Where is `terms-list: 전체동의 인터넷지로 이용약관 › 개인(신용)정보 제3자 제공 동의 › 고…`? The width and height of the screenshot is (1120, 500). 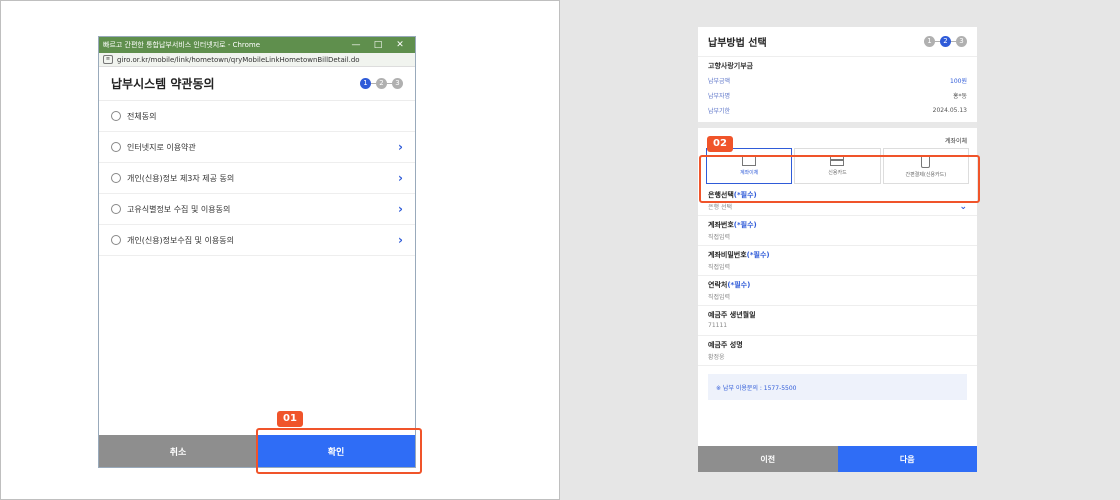 terms-list: 전체동의 인터넷지로 이용약관 › 개인(신용)정보 제3자 제공 동의 › 고… is located at coordinates (257, 178).